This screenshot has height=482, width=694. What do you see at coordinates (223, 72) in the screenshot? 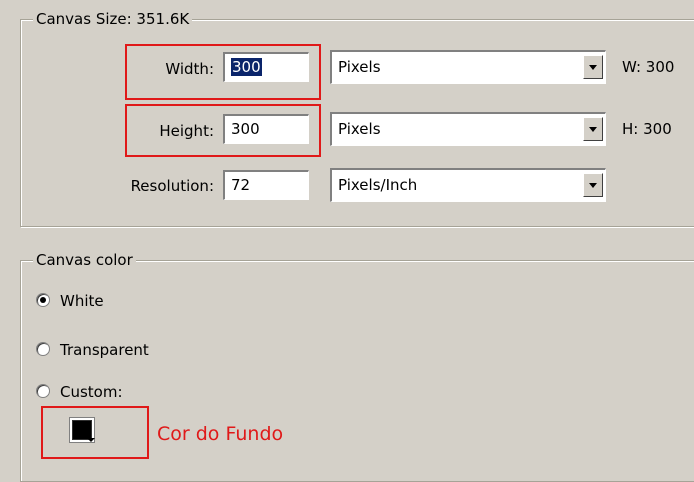
I see `width-highlight-frame` at bounding box center [223, 72].